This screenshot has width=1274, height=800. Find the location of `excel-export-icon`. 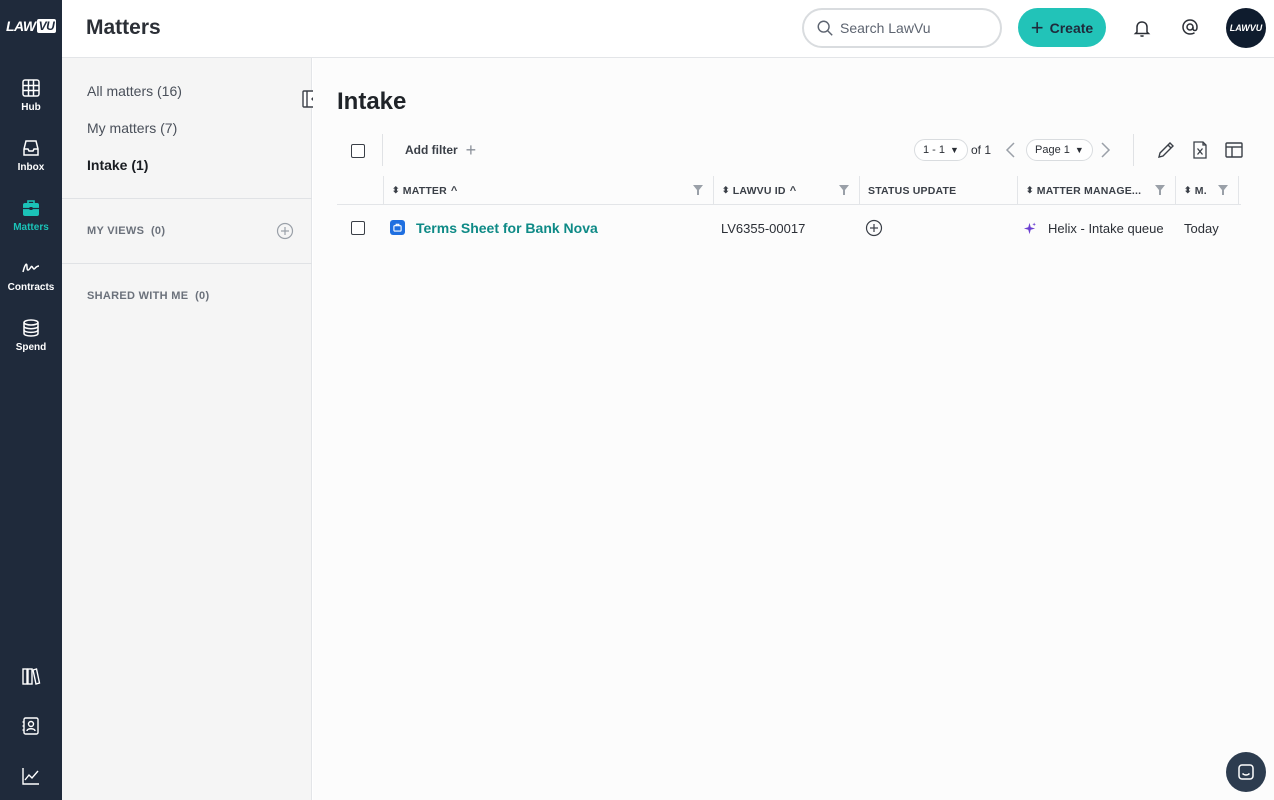

excel-export-icon is located at coordinates (1200, 150).